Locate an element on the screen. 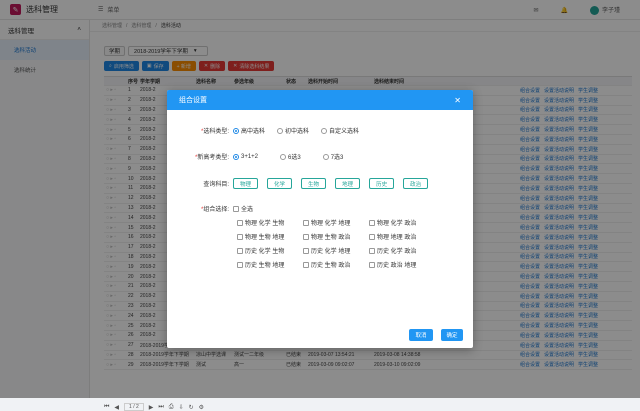 The image size is (640, 411). selection-type-row: *选科类型: 高中选科 初中选科 自定义选科 is located at coordinates (269, 130).